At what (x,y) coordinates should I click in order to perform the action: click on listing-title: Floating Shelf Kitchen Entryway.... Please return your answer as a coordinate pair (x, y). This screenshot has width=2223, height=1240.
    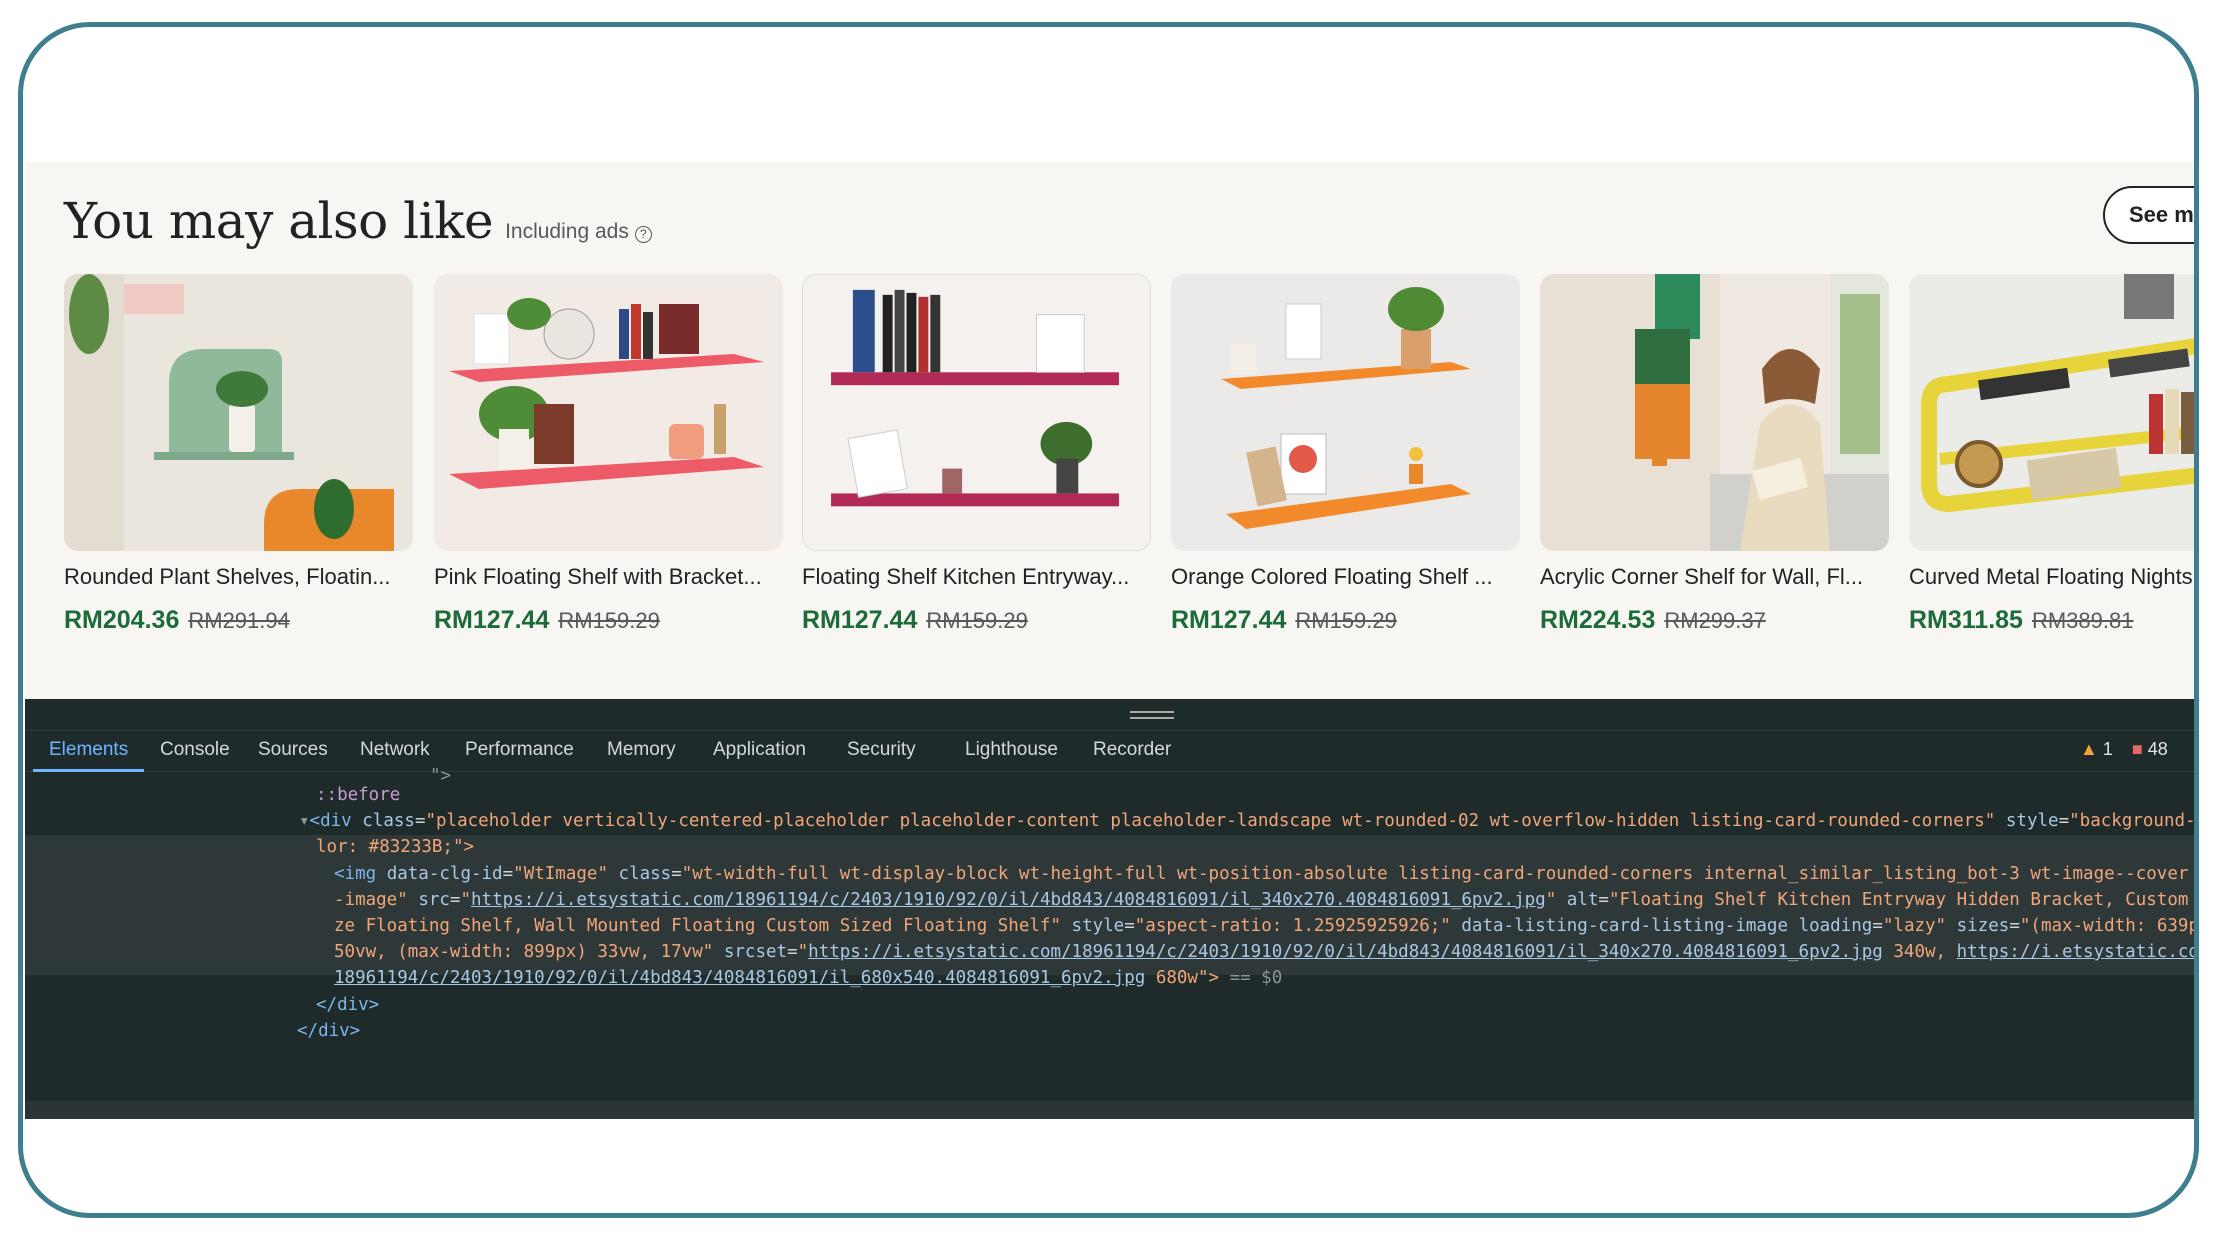
    Looking at the image, I should click on (976, 577).